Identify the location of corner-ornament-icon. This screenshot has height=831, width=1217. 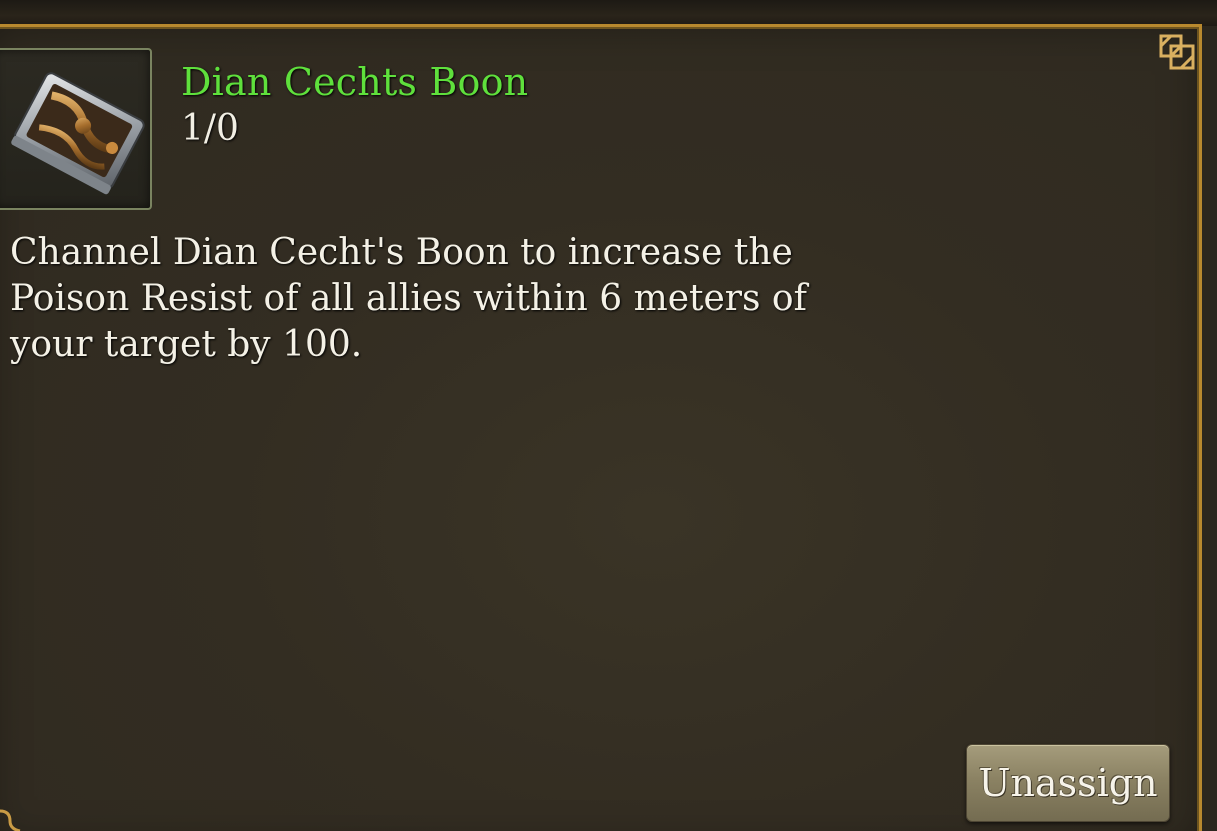
(10, 820).